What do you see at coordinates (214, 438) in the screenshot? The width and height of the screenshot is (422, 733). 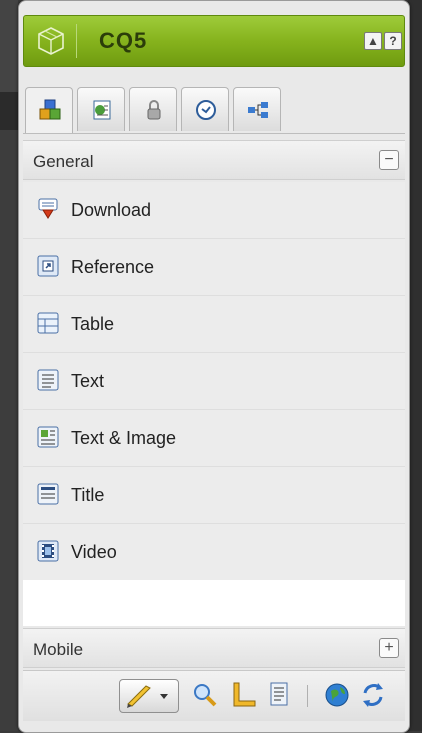 I see `component-item-text-image: Text & Image` at bounding box center [214, 438].